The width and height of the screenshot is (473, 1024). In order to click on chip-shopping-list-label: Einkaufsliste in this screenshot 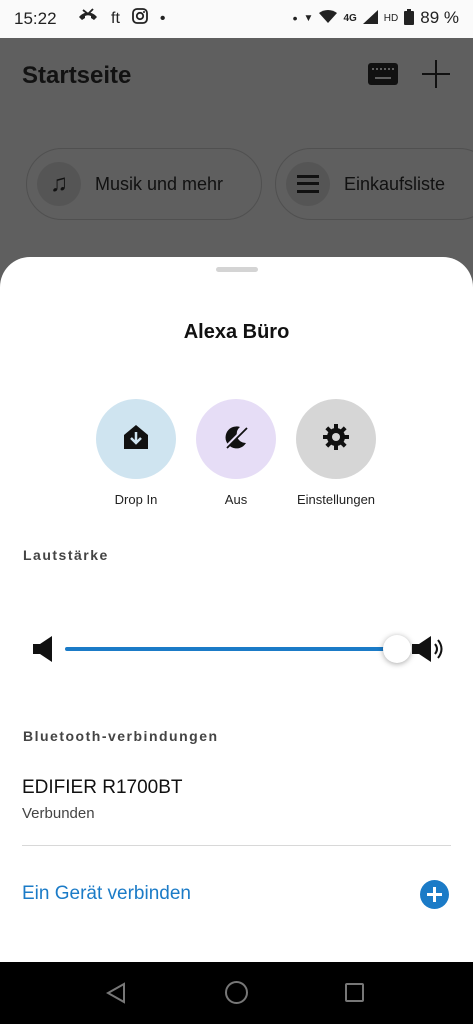, I will do `click(395, 183)`.